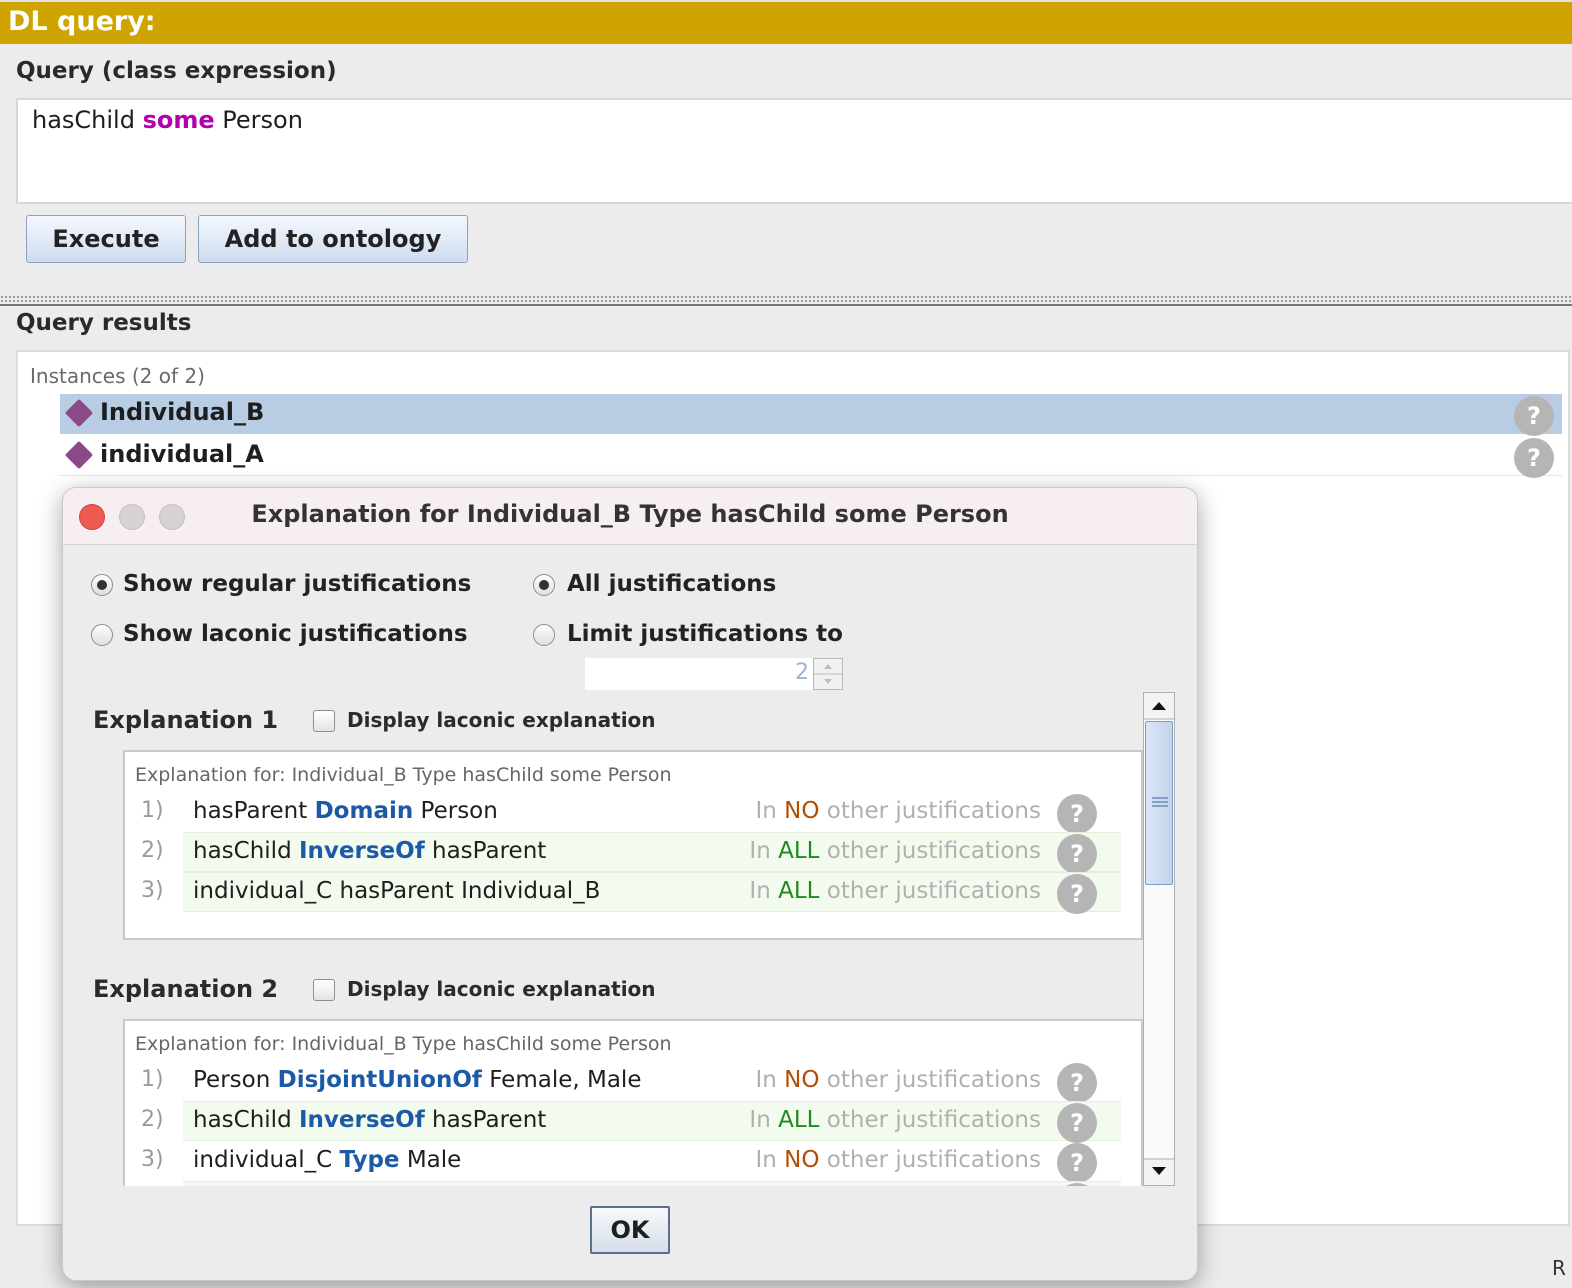 The width and height of the screenshot is (1572, 1288). Describe the element at coordinates (544, 635) in the screenshot. I see `limit-justifications-radio` at that location.